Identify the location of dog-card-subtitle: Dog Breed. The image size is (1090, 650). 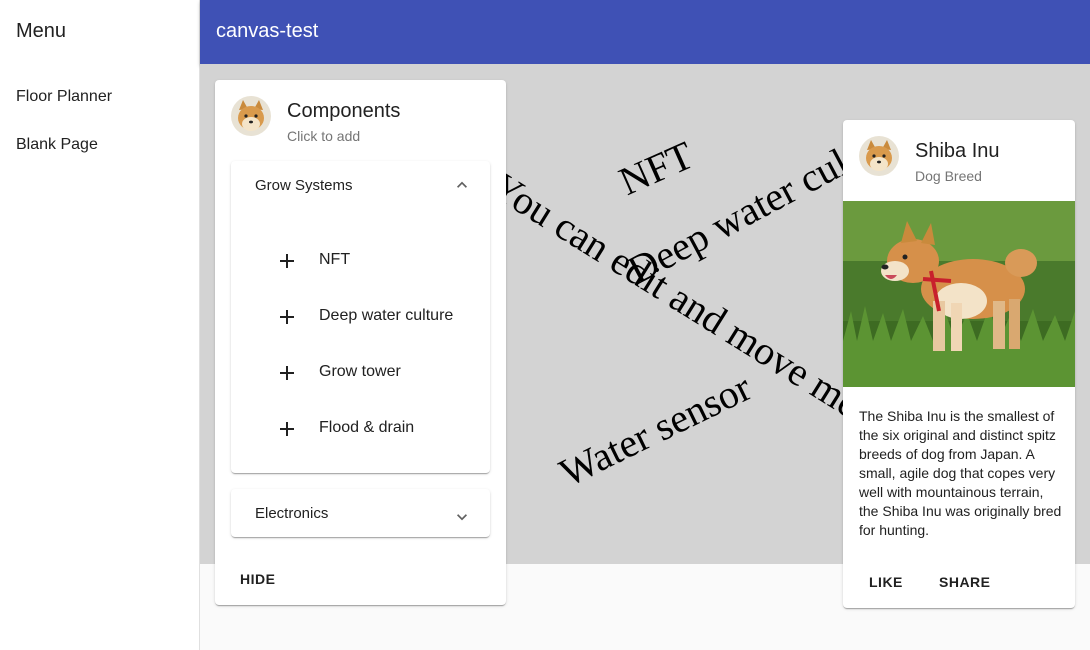
(948, 176).